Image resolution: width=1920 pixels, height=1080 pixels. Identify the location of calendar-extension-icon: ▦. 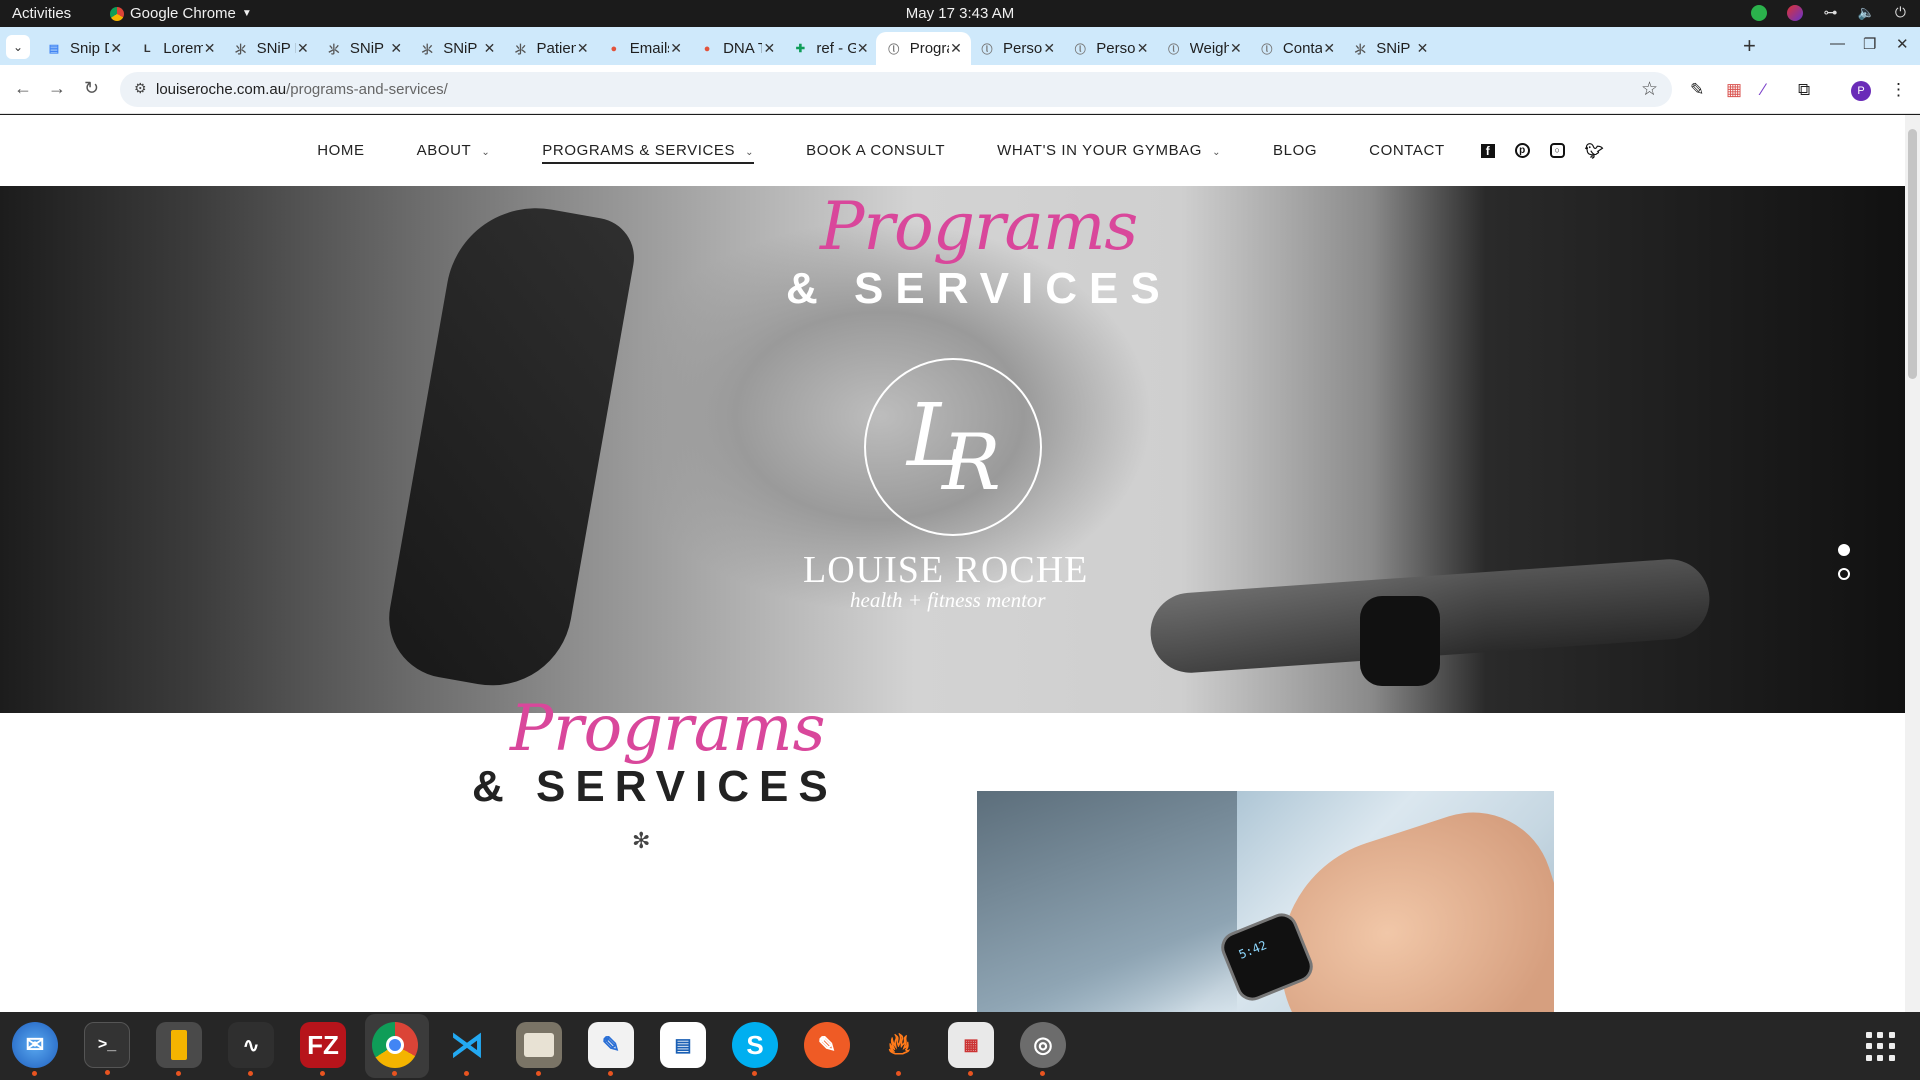
(1734, 90).